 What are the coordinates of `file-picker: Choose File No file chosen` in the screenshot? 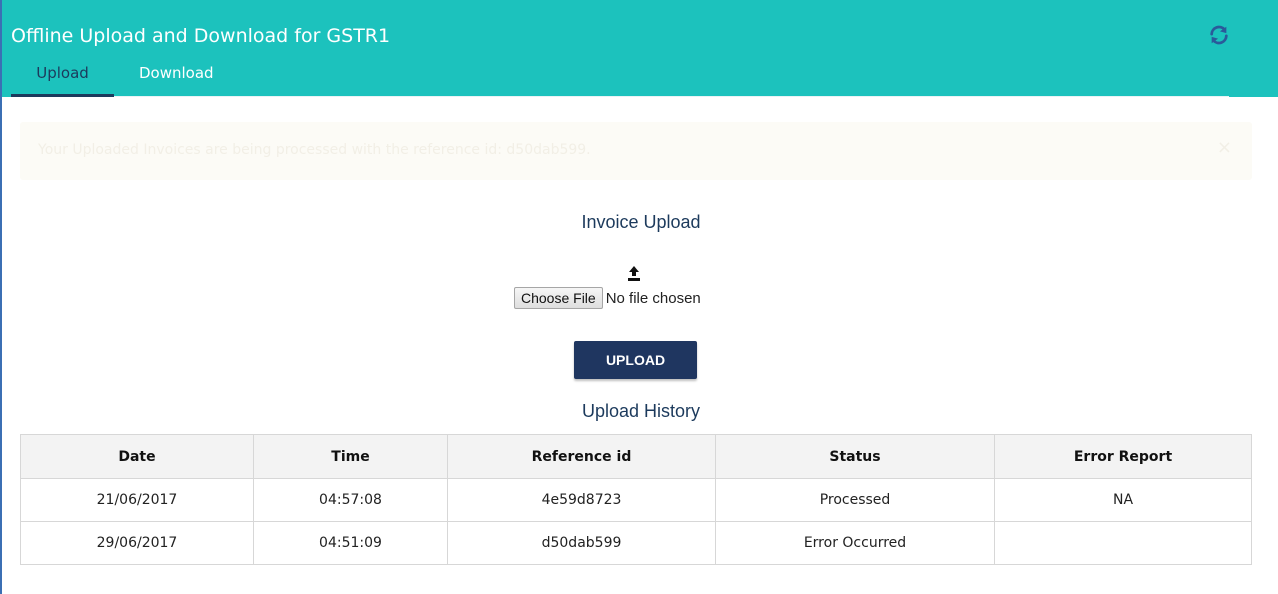 It's located at (607, 299).